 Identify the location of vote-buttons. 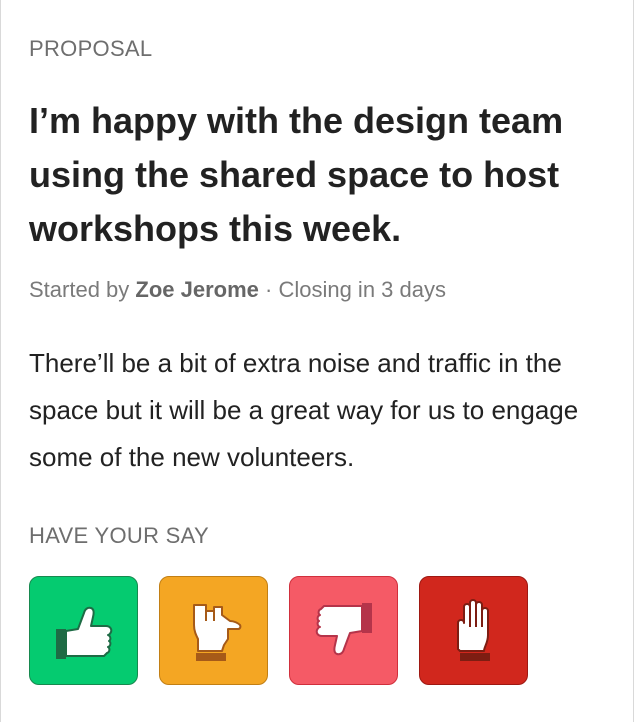
(278, 630).